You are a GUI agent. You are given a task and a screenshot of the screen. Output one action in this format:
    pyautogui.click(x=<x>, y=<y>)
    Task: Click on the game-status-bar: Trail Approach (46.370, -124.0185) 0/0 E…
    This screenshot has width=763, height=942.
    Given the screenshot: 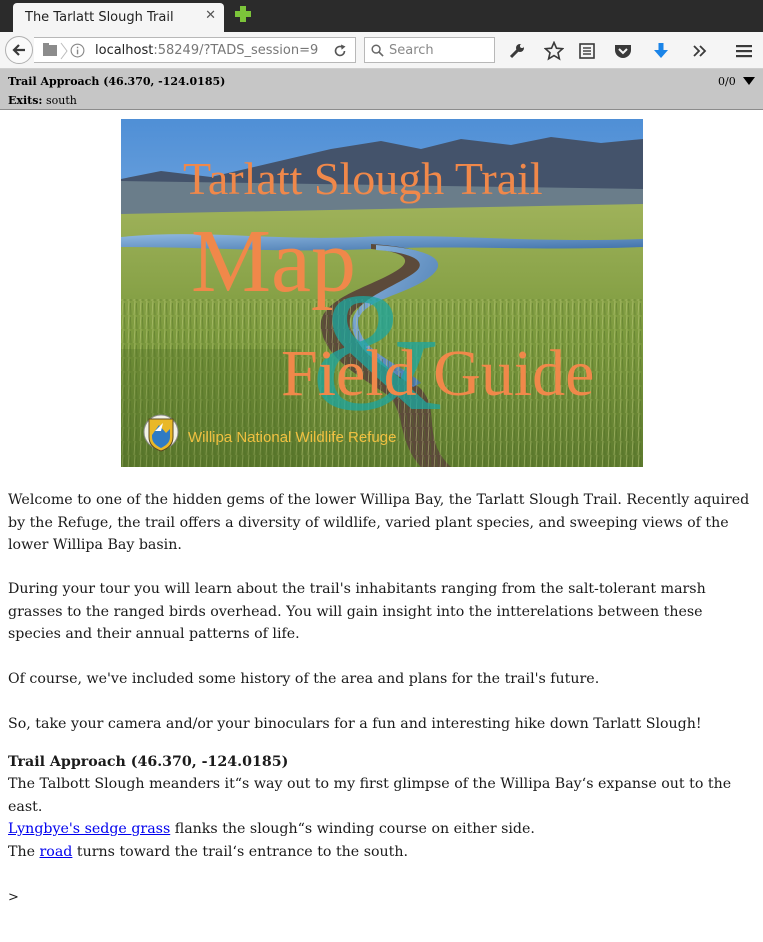 What is the action you would take?
    pyautogui.click(x=381, y=89)
    